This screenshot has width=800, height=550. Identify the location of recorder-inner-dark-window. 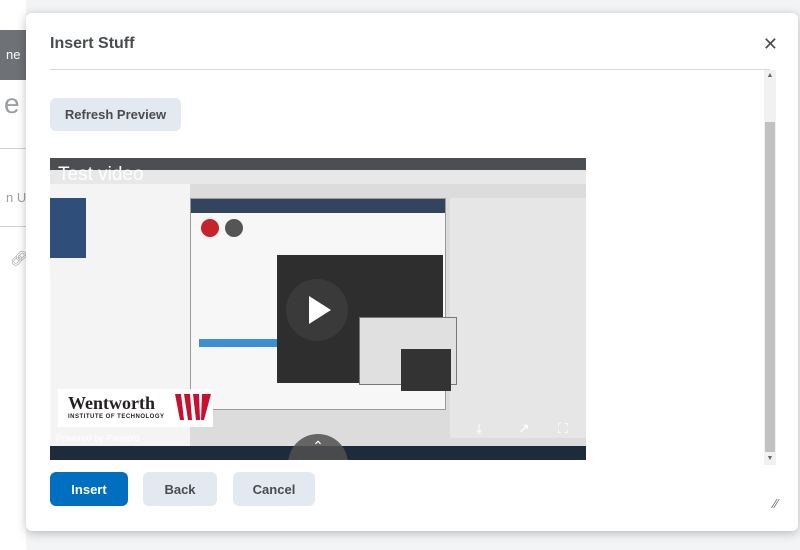
(426, 370).